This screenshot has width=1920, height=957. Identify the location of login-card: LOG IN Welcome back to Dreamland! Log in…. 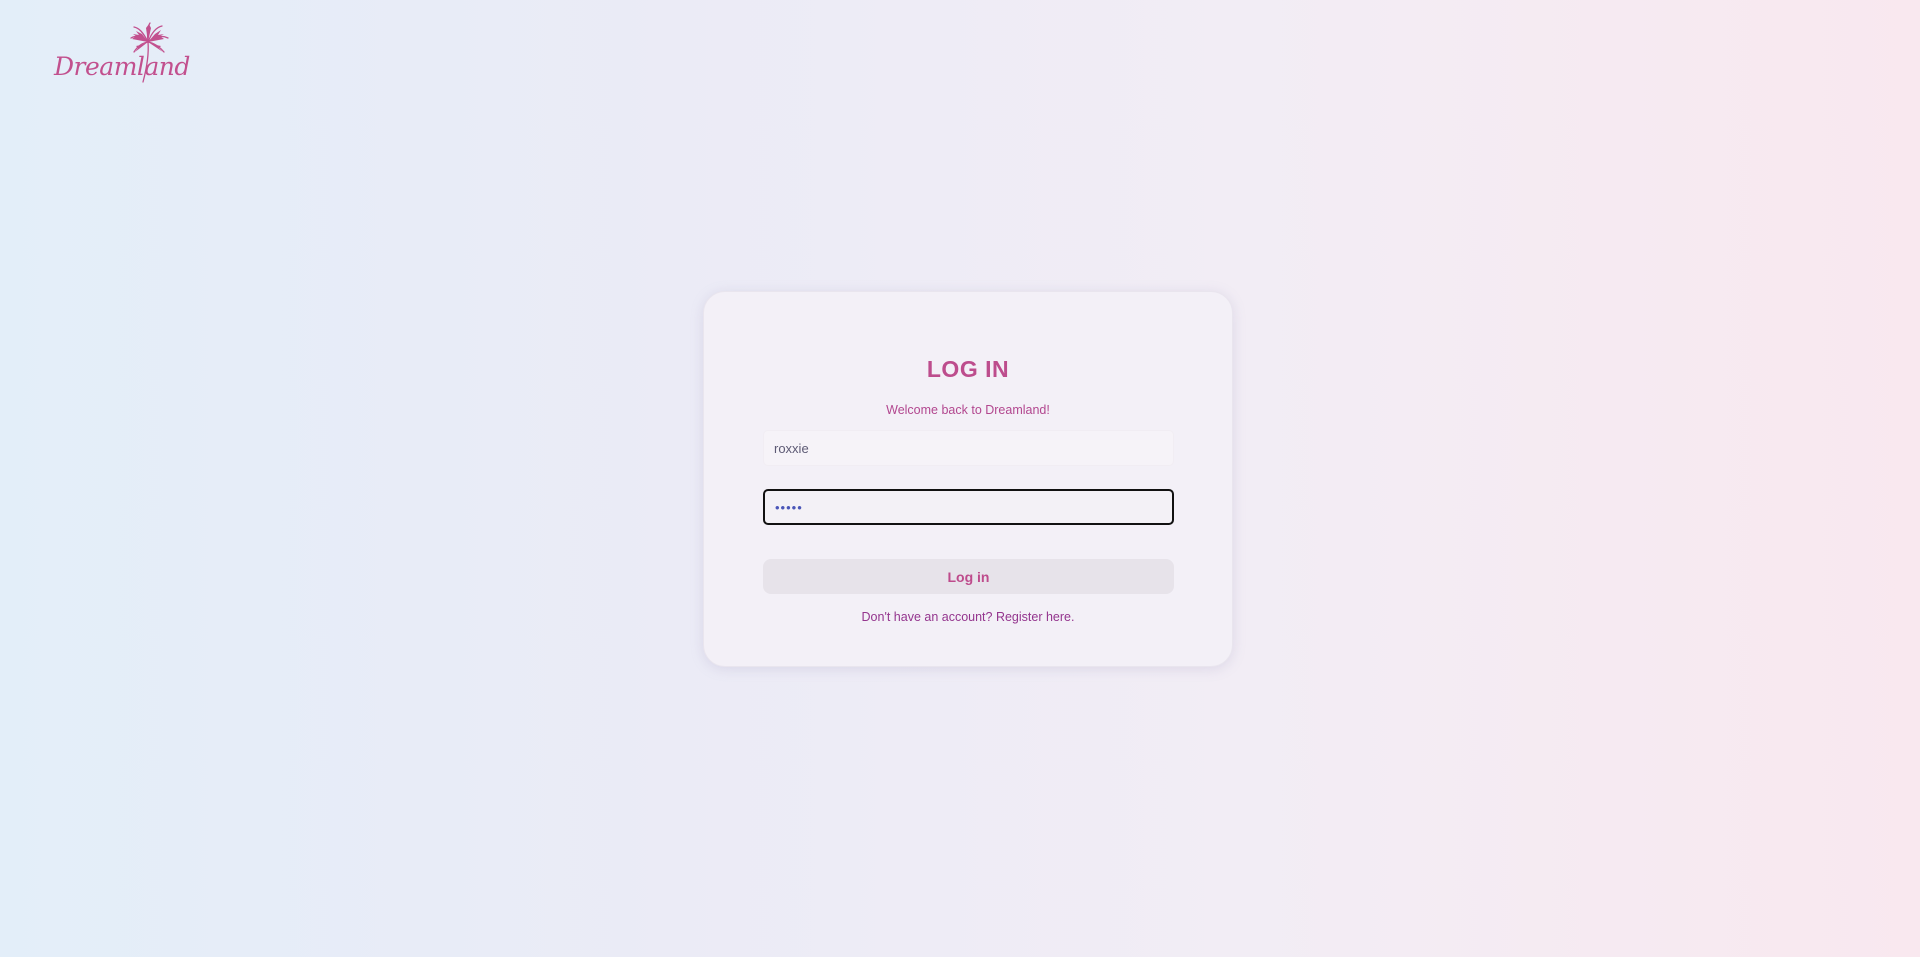
(968, 479).